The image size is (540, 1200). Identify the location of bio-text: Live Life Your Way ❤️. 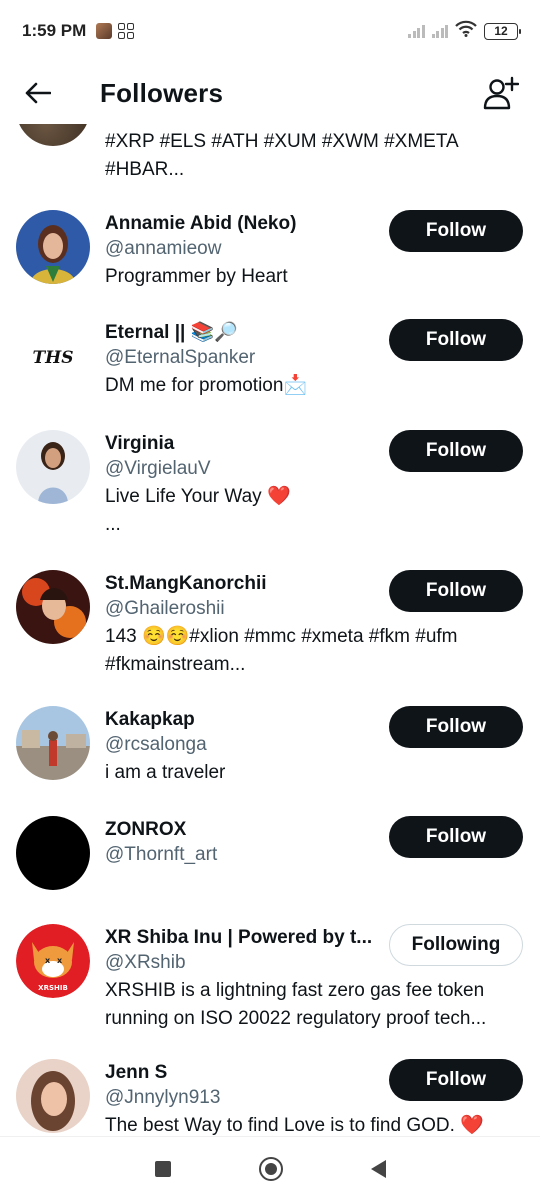
(198, 496).